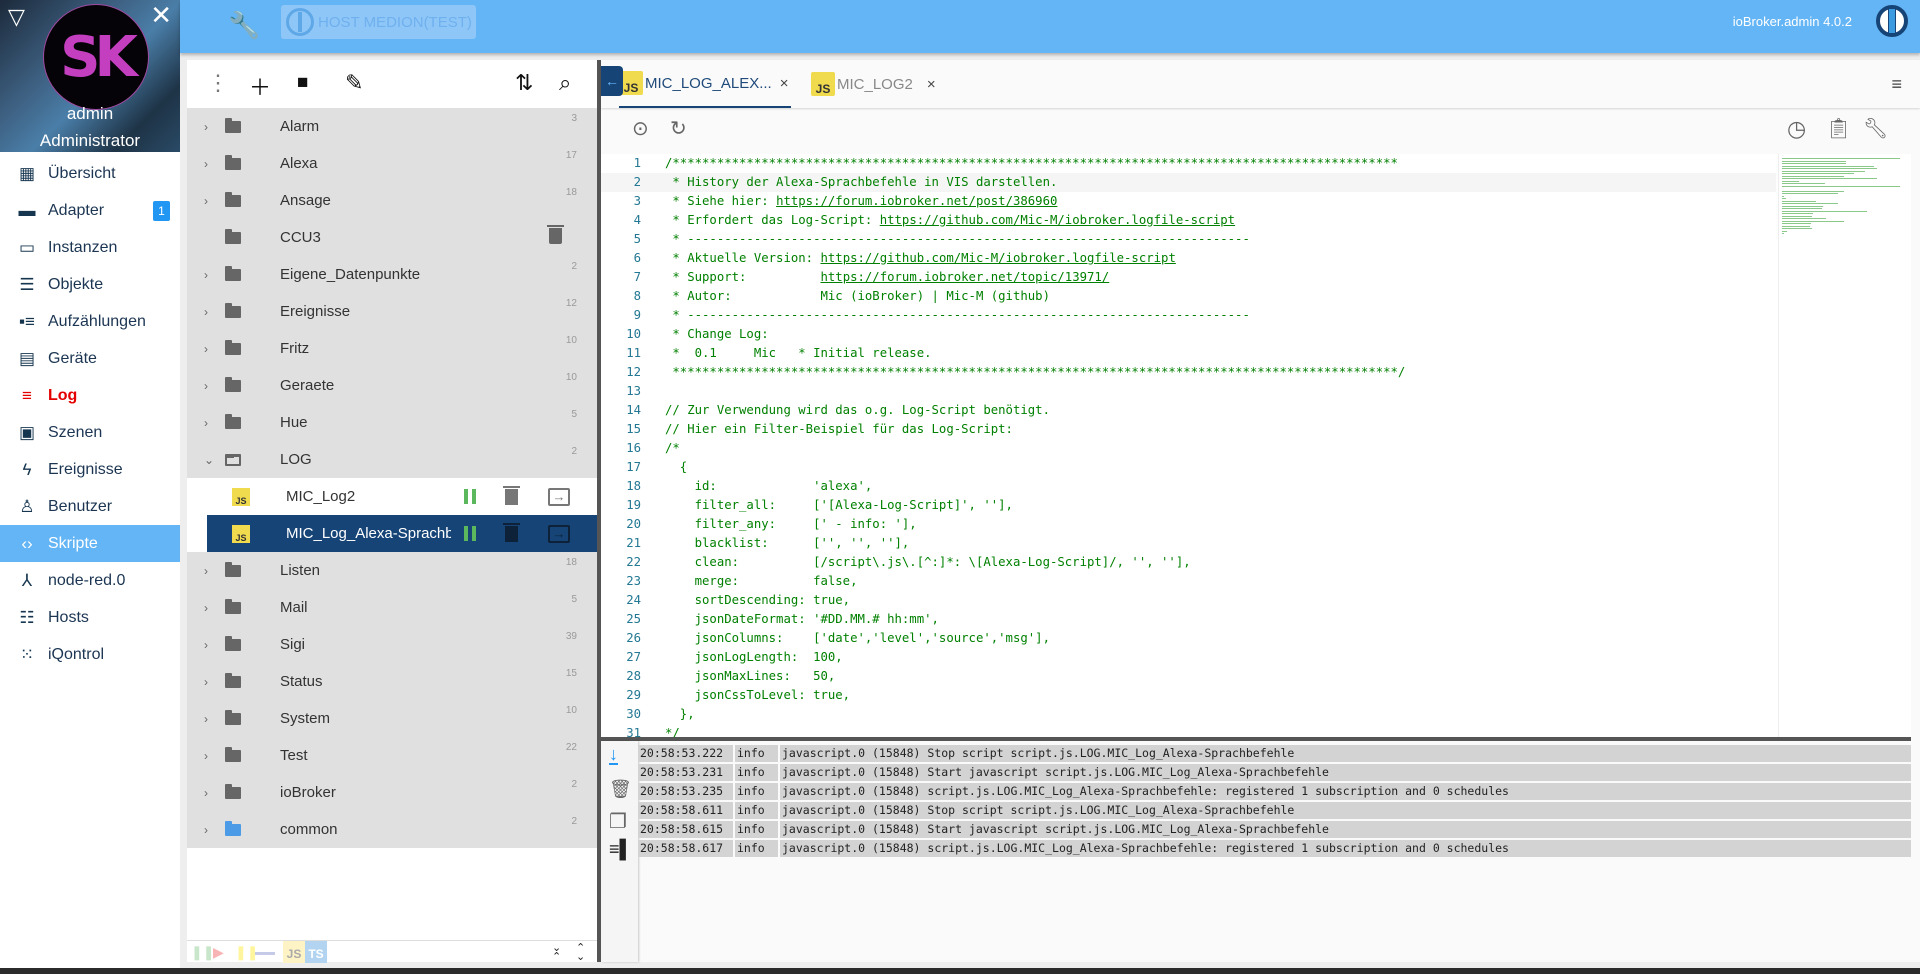 This screenshot has height=974, width=1920. I want to click on delete-folder-icon, so click(555, 234).